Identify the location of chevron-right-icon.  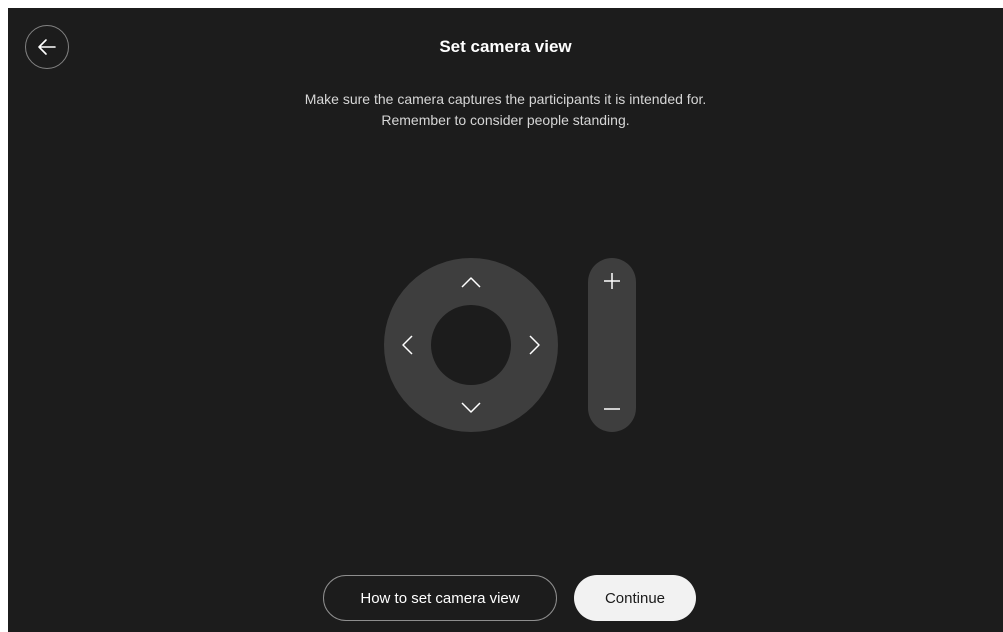
(534, 345).